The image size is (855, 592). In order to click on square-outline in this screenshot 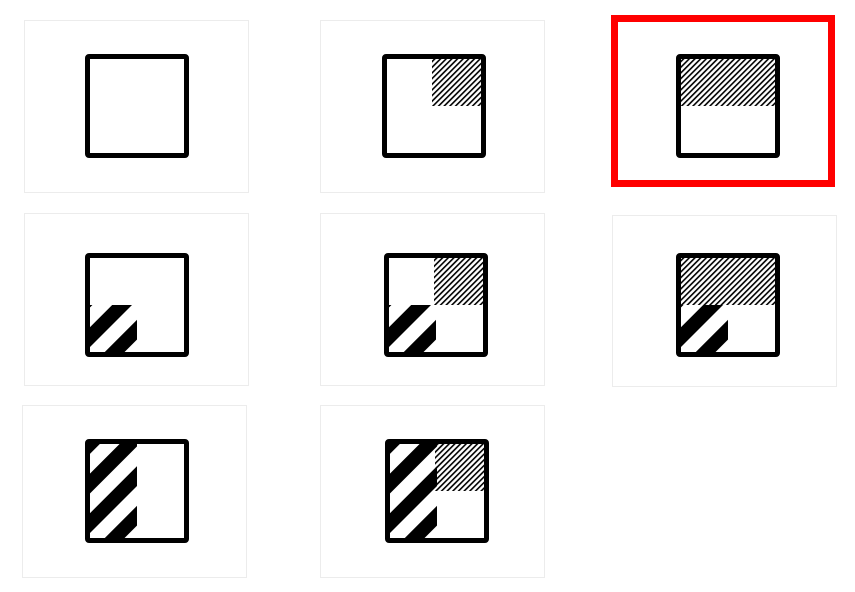, I will do `click(137, 106)`.